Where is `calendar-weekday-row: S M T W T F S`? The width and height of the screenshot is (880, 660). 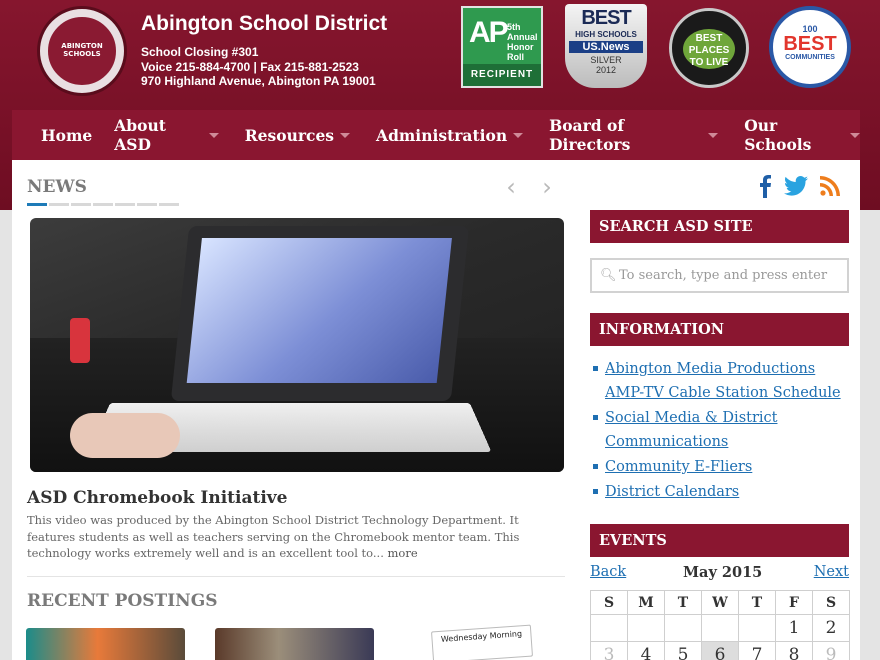 calendar-weekday-row: S M T W T F S is located at coordinates (720, 602).